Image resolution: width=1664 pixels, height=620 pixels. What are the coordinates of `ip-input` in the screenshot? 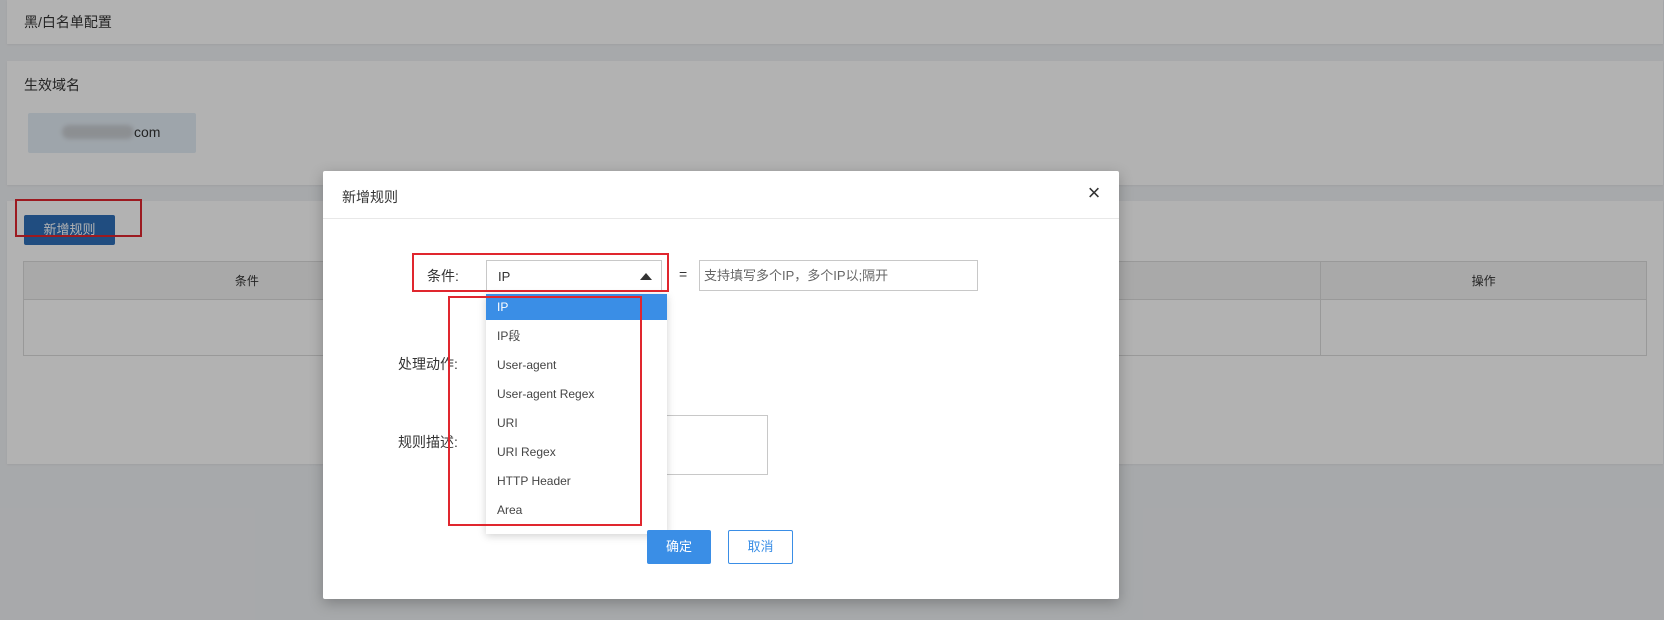 It's located at (838, 275).